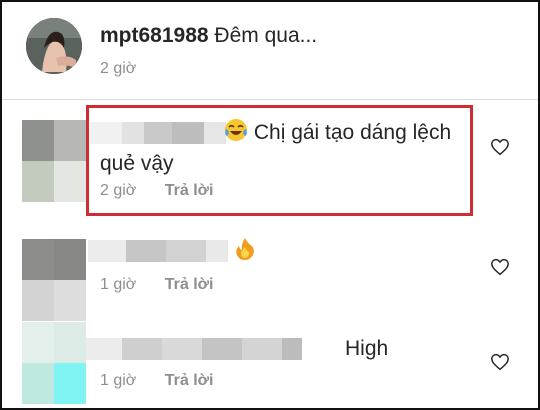 The image size is (540, 410). I want to click on caption-time: 2 giờ, so click(118, 68).